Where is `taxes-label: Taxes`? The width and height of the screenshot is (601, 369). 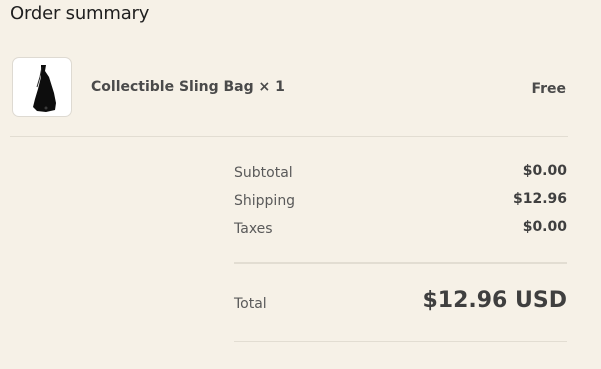
taxes-label: Taxes is located at coordinates (253, 229).